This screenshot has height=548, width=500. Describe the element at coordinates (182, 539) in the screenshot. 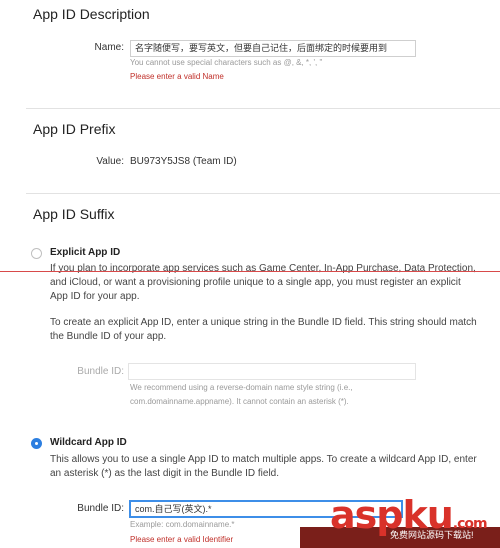

I see `wildcard-bundle-error: Please enter a valid Identifier` at that location.